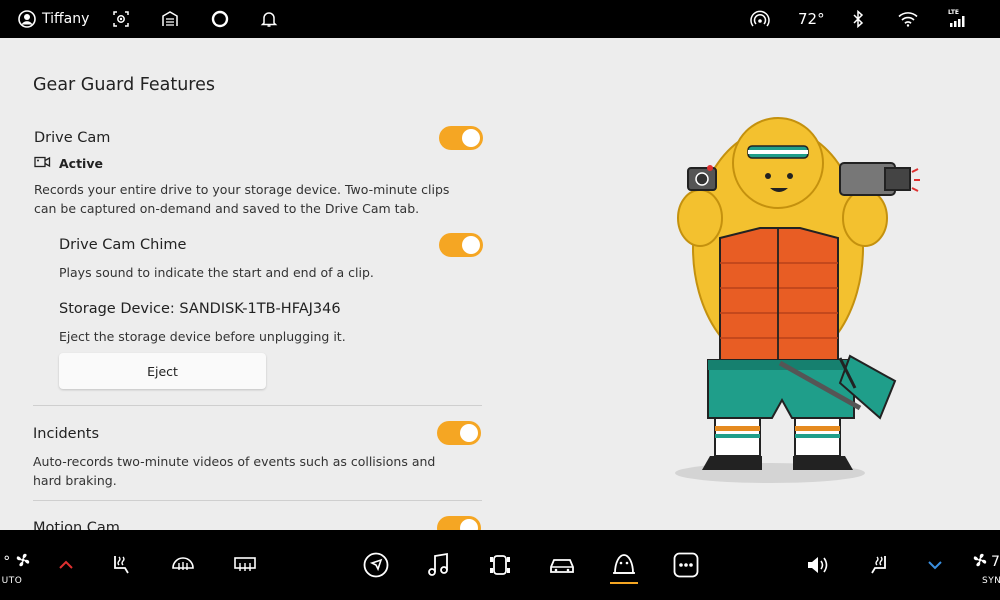 The image size is (1000, 600). I want to click on chevron-up-icon, so click(66, 565).